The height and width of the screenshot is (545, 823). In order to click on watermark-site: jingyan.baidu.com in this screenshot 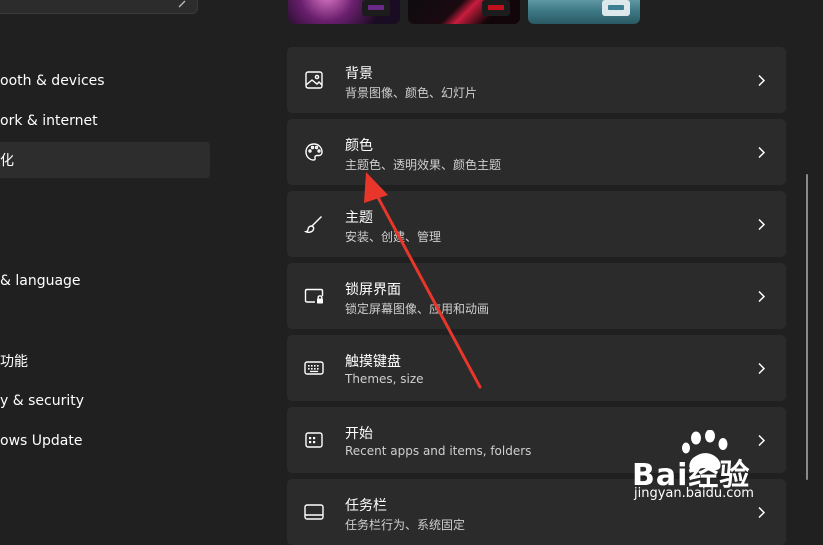, I will do `click(694, 493)`.